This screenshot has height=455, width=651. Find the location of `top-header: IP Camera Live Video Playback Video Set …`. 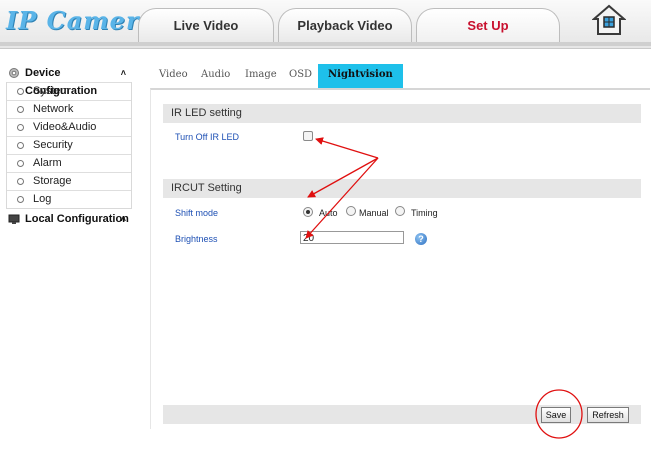

top-header: IP Camera Live Video Playback Video Set … is located at coordinates (325, 24).